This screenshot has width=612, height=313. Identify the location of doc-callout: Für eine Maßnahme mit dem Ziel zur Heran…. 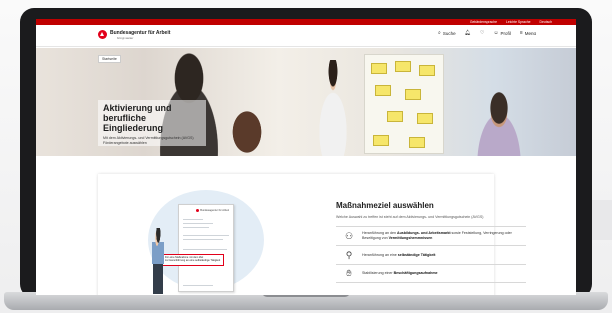
(193, 260).